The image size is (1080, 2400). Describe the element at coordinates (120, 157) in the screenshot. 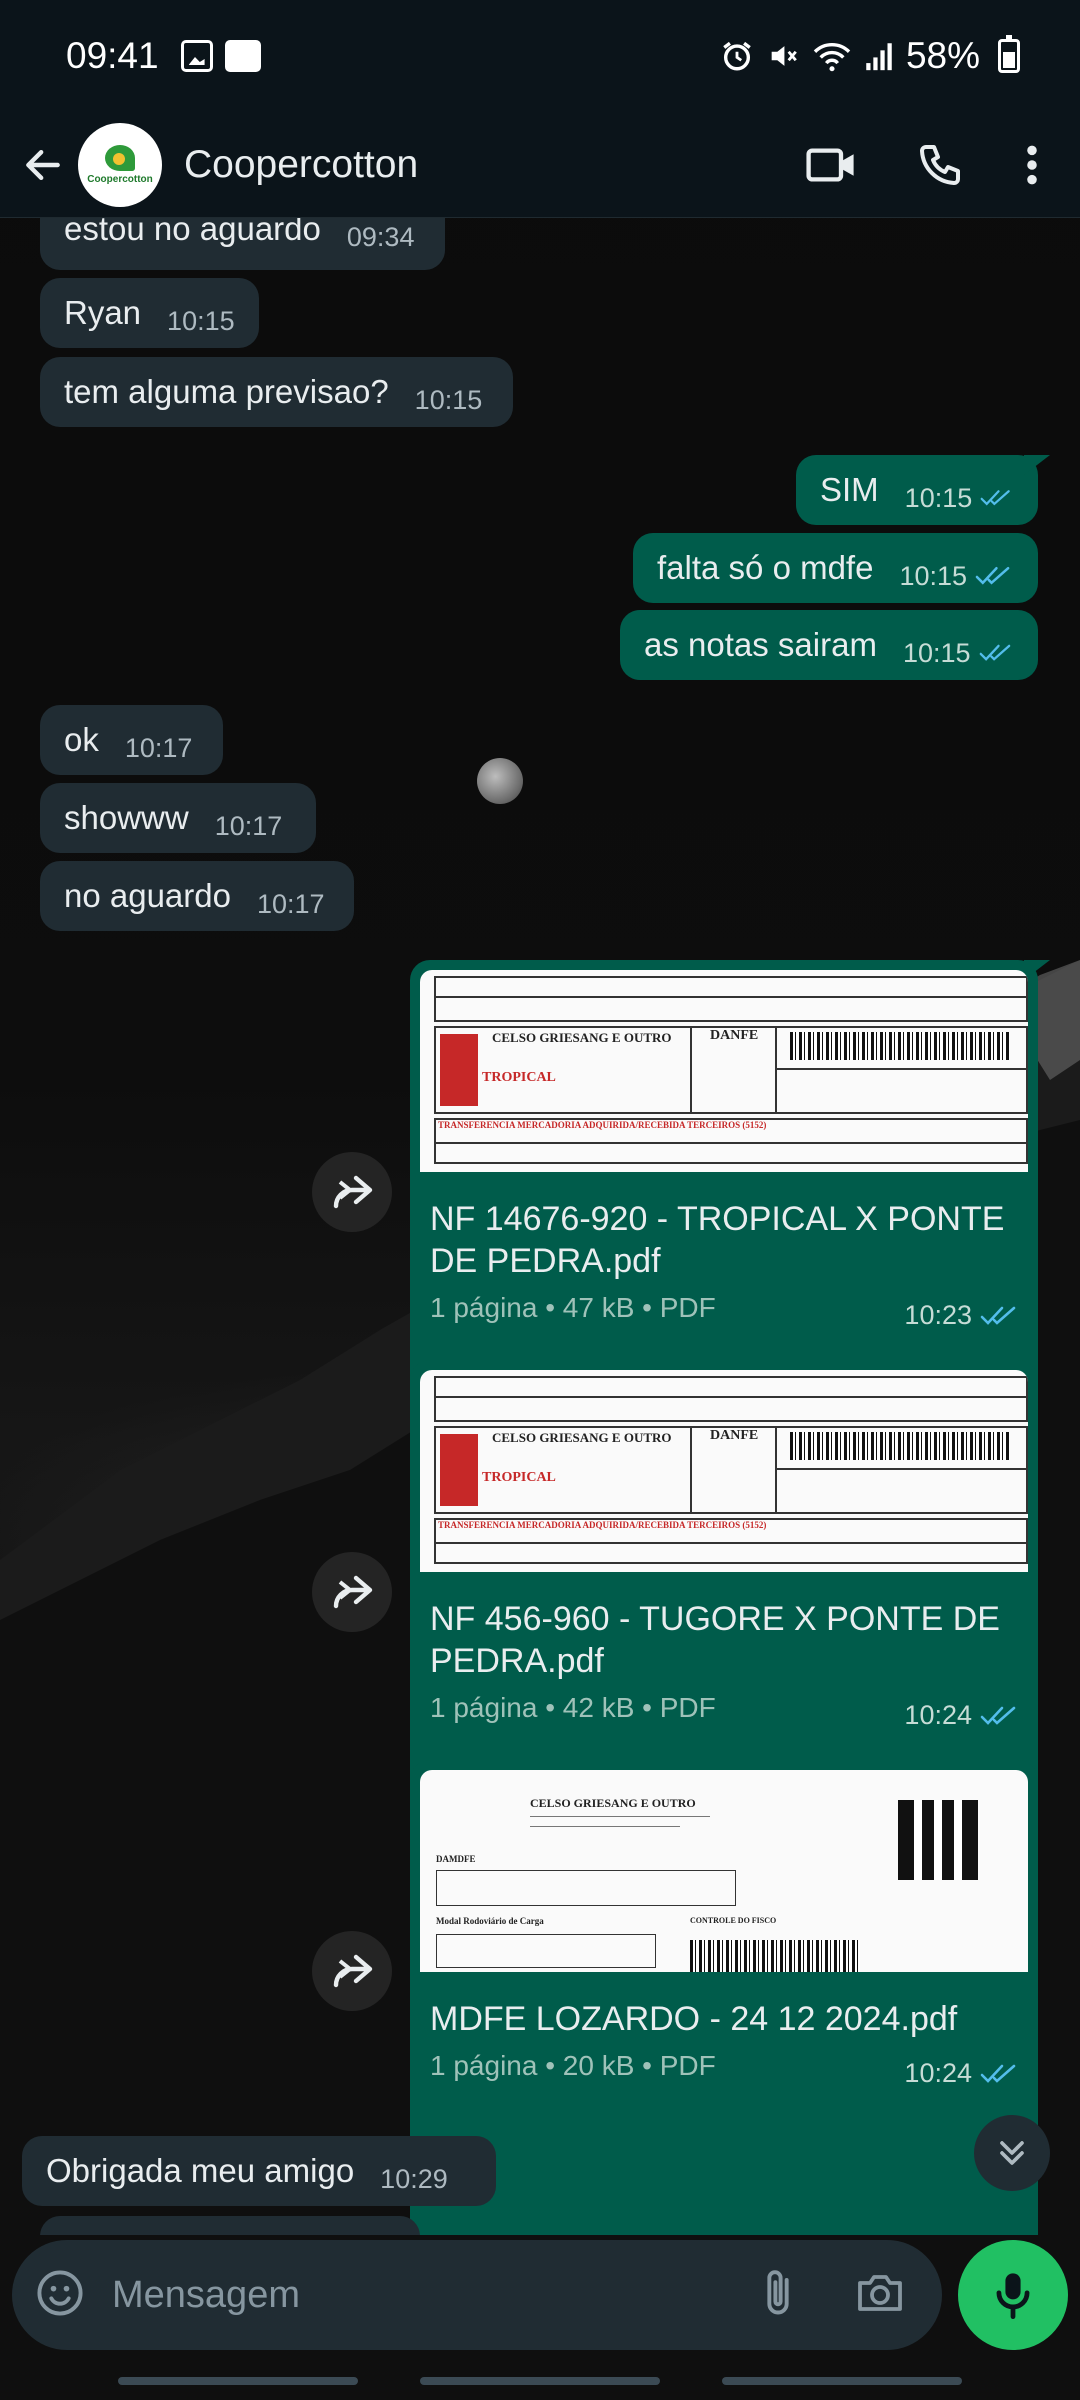

I see `logo-icon` at that location.